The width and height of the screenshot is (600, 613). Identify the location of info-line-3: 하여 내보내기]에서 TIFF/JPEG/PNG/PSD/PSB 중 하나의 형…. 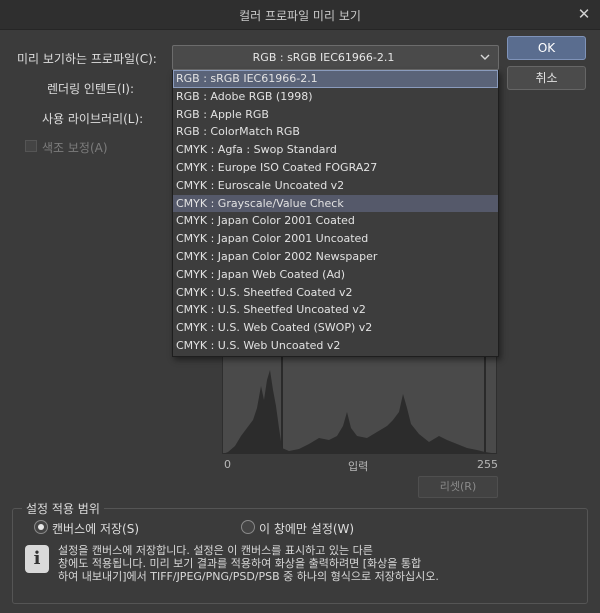
(248, 576).